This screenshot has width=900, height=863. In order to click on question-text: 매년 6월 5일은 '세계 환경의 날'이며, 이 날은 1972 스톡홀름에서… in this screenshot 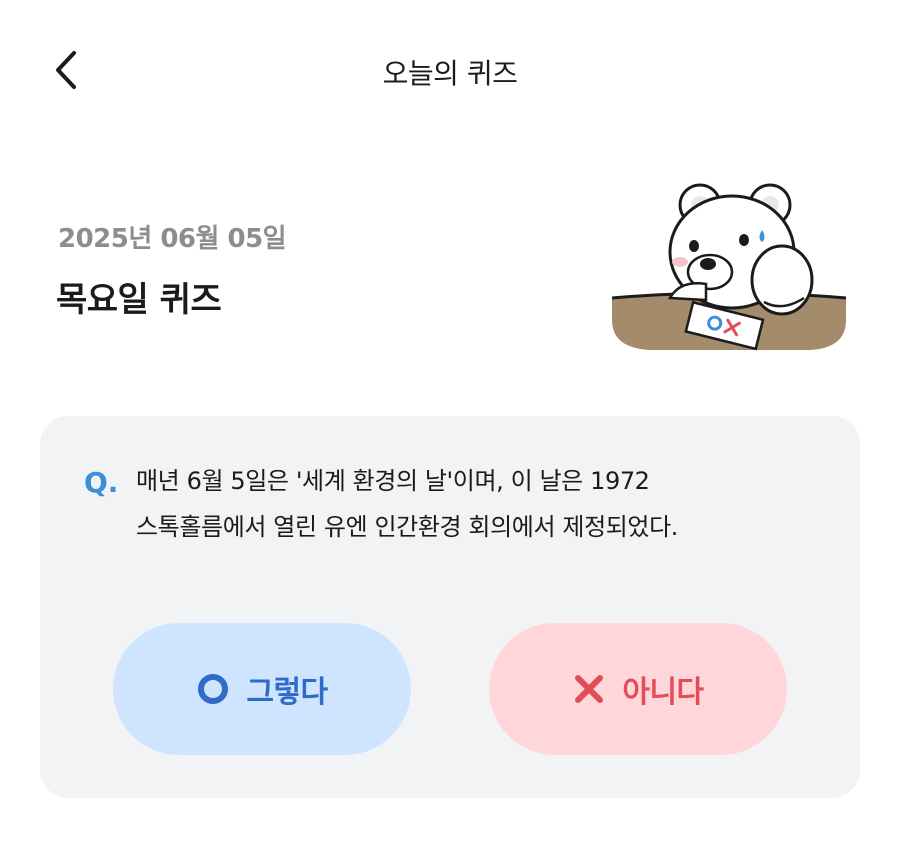, I will do `click(456, 504)`.